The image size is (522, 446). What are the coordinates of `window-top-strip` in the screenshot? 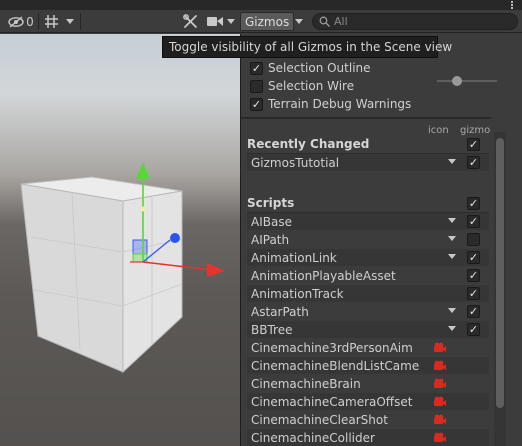 It's located at (261, 5).